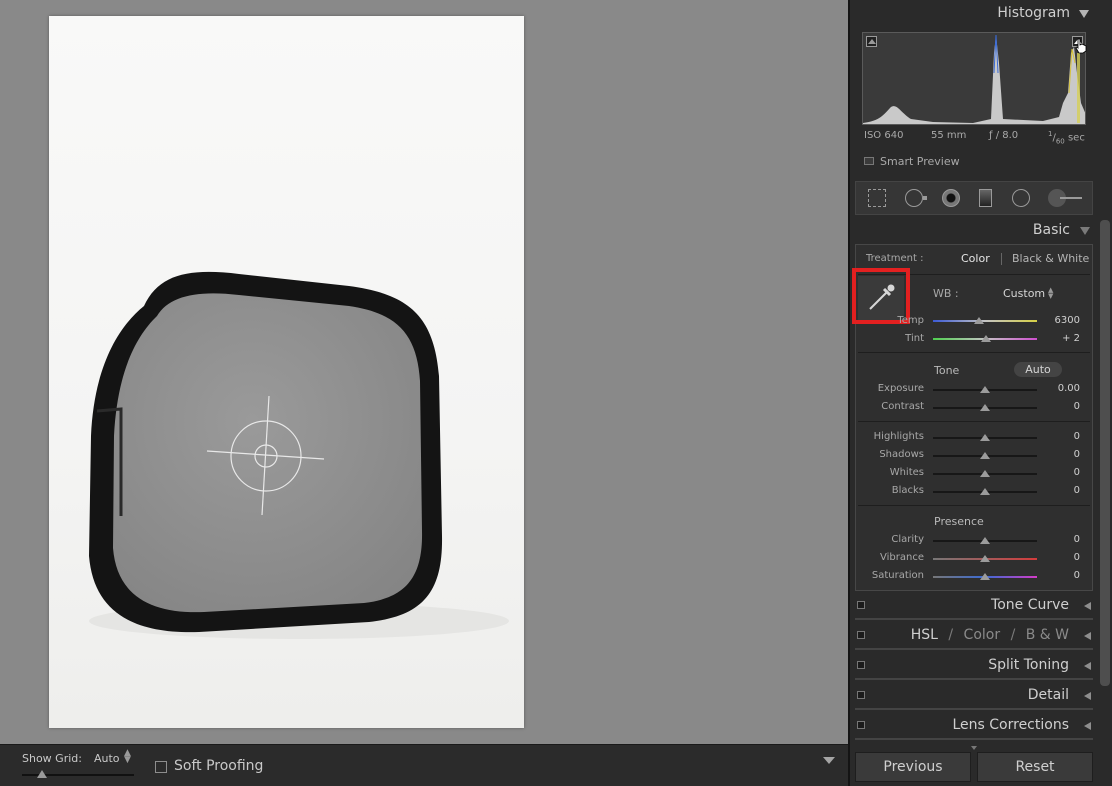 This screenshot has height=786, width=1112. Describe the element at coordinates (861, 725) in the screenshot. I see `lens-corrections-toggle` at that location.